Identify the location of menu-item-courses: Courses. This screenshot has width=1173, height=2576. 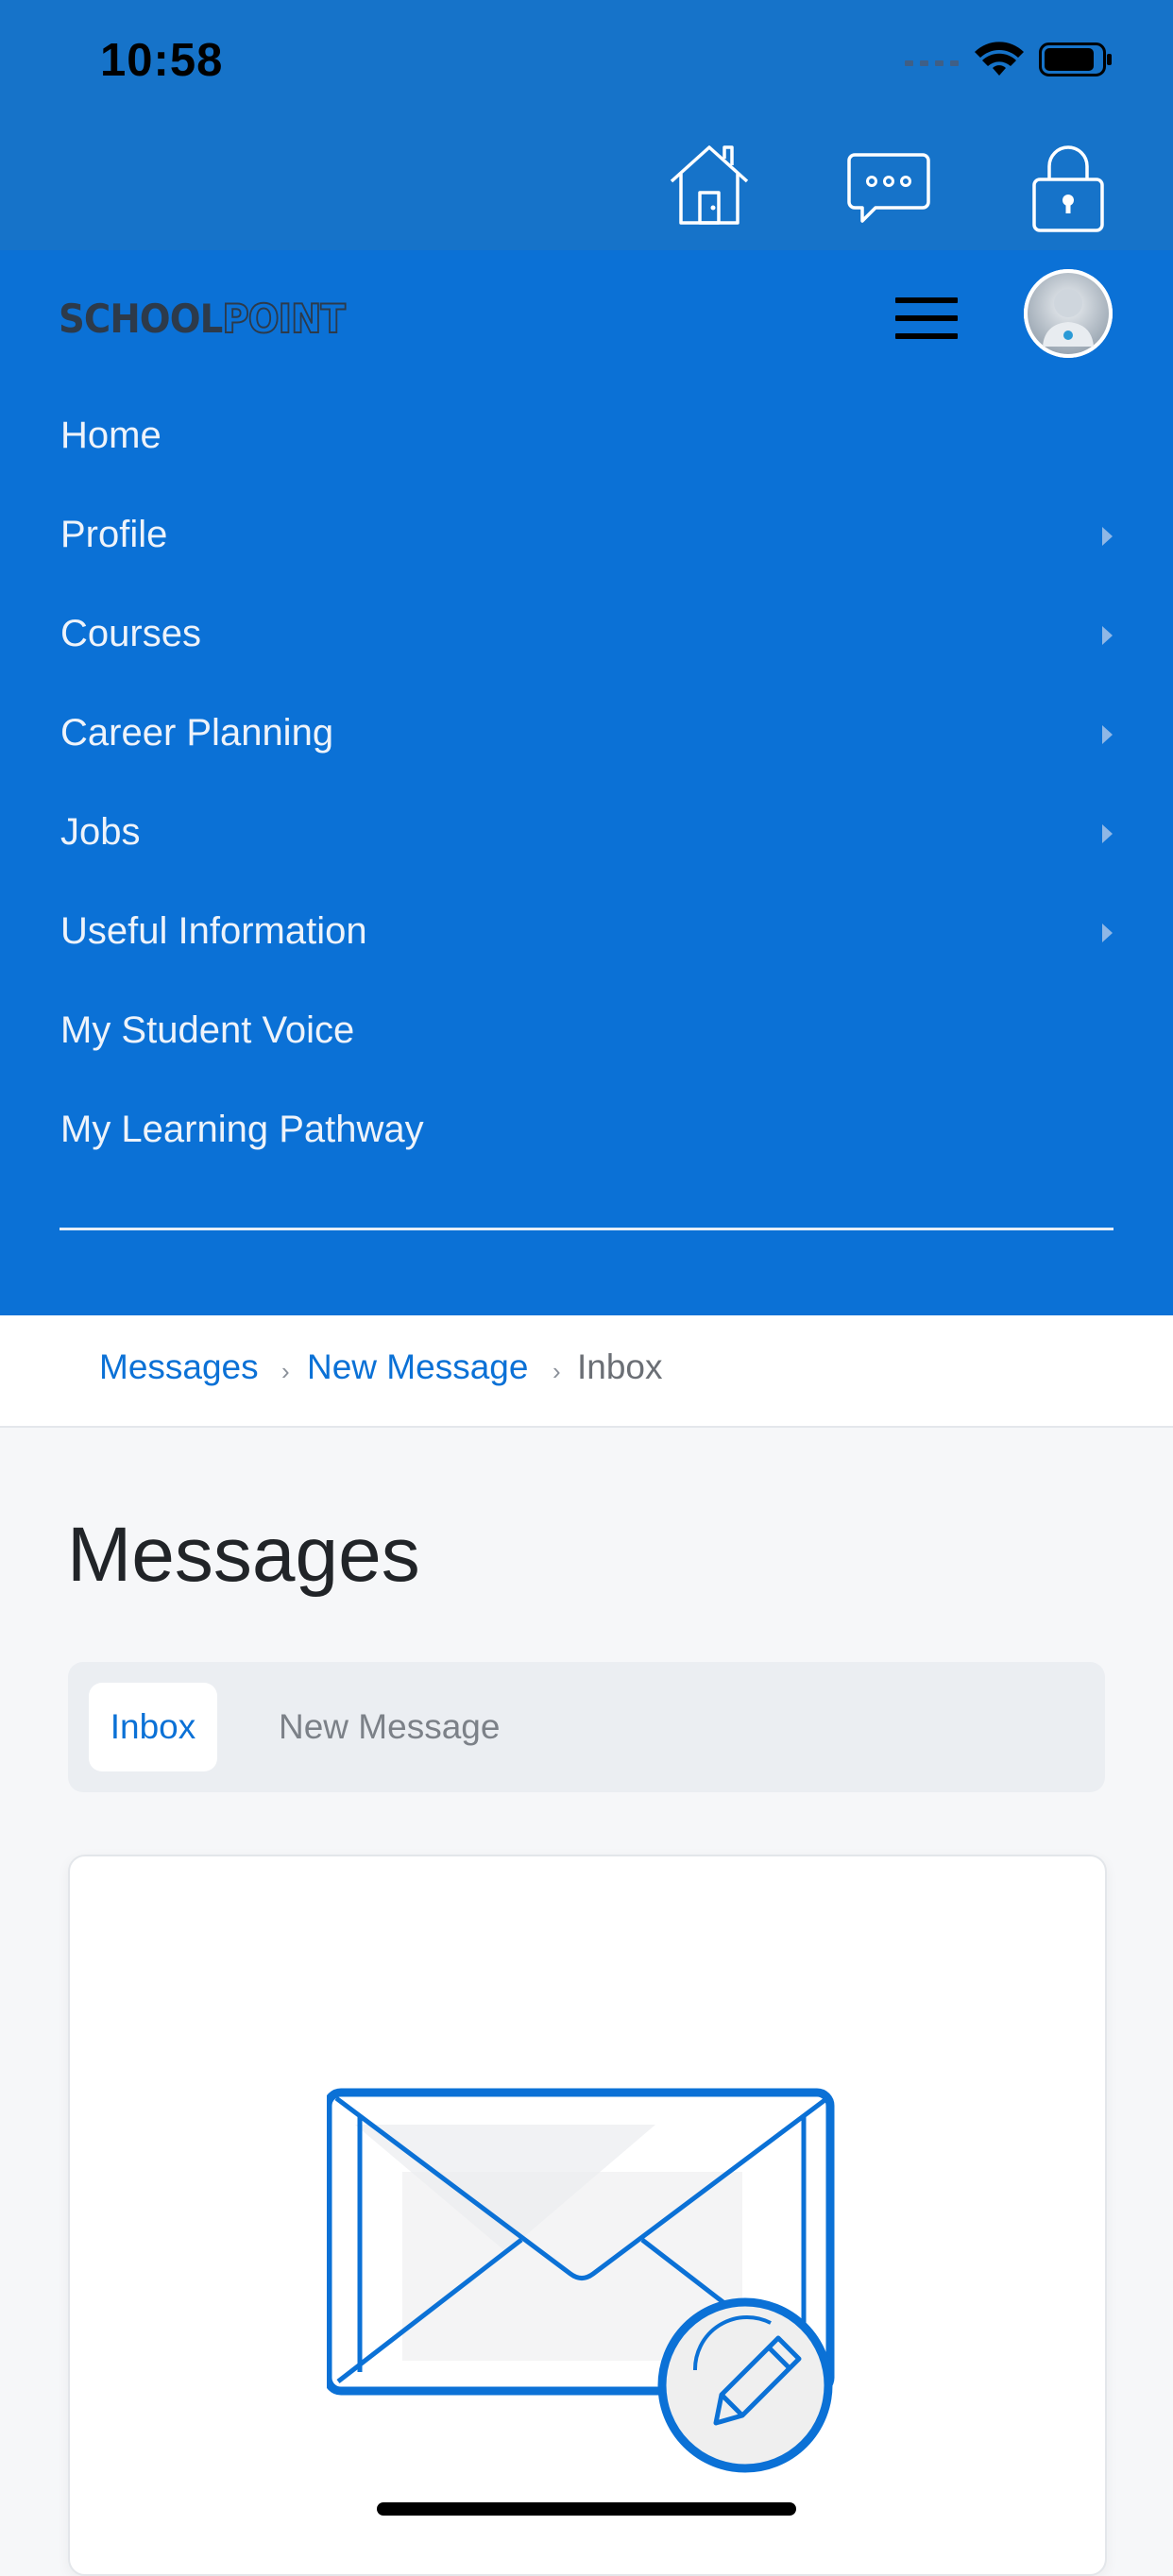
(586, 639).